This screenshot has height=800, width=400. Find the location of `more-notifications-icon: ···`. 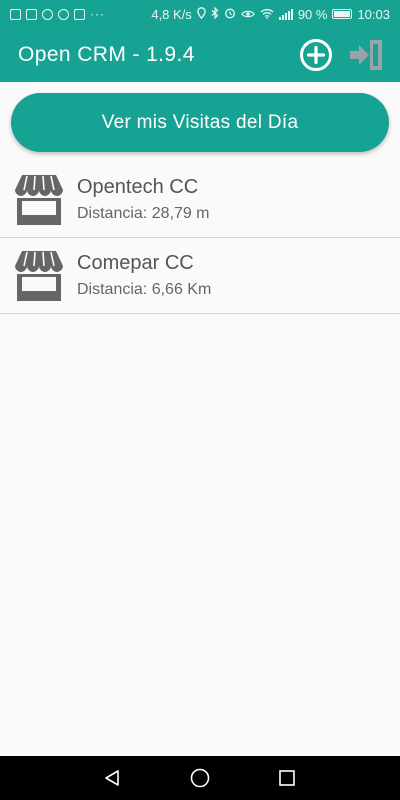

more-notifications-icon: ··· is located at coordinates (97, 14).